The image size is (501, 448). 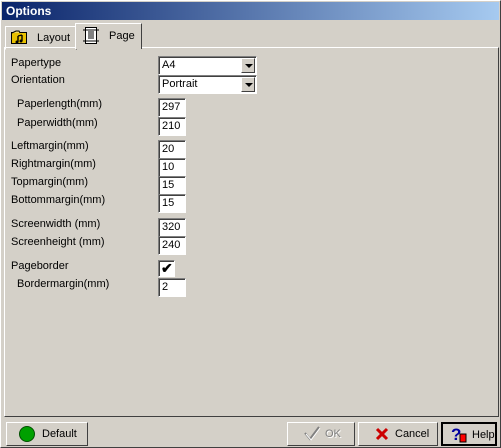 I want to click on paperwidth-value: 210, so click(x=171, y=126).